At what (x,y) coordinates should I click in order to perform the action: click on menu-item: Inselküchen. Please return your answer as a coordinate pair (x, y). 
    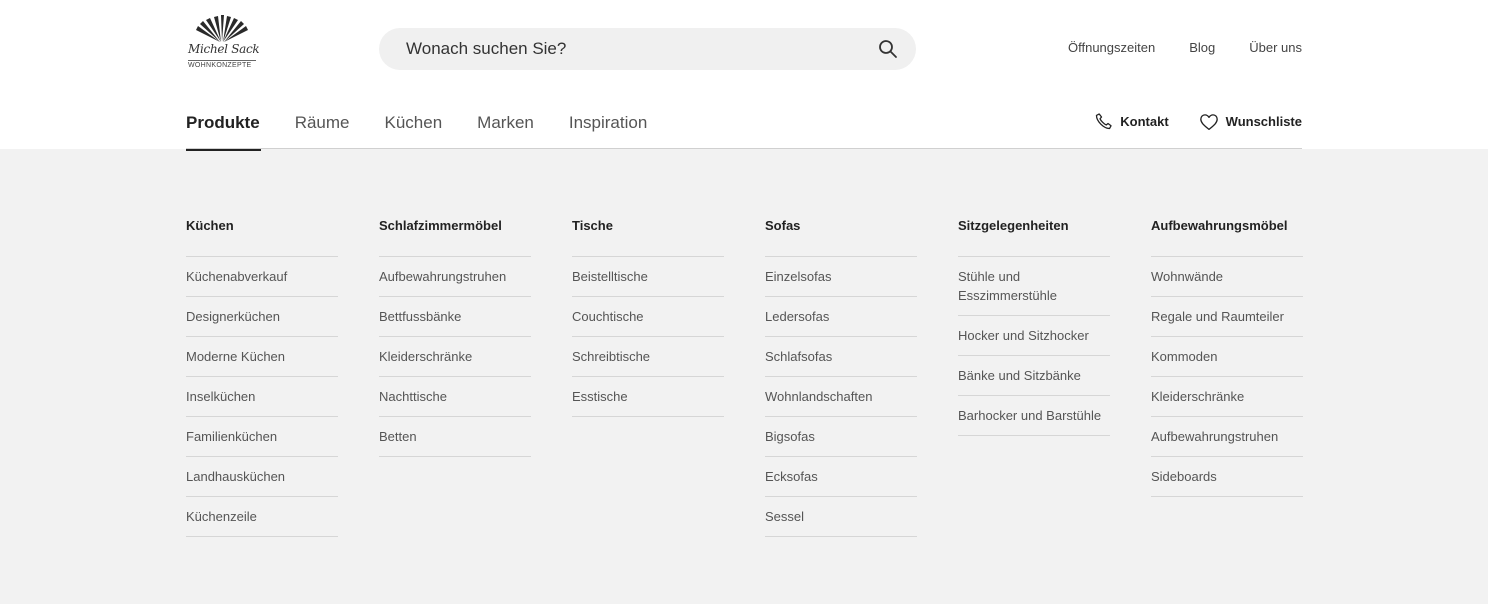
    Looking at the image, I should click on (262, 397).